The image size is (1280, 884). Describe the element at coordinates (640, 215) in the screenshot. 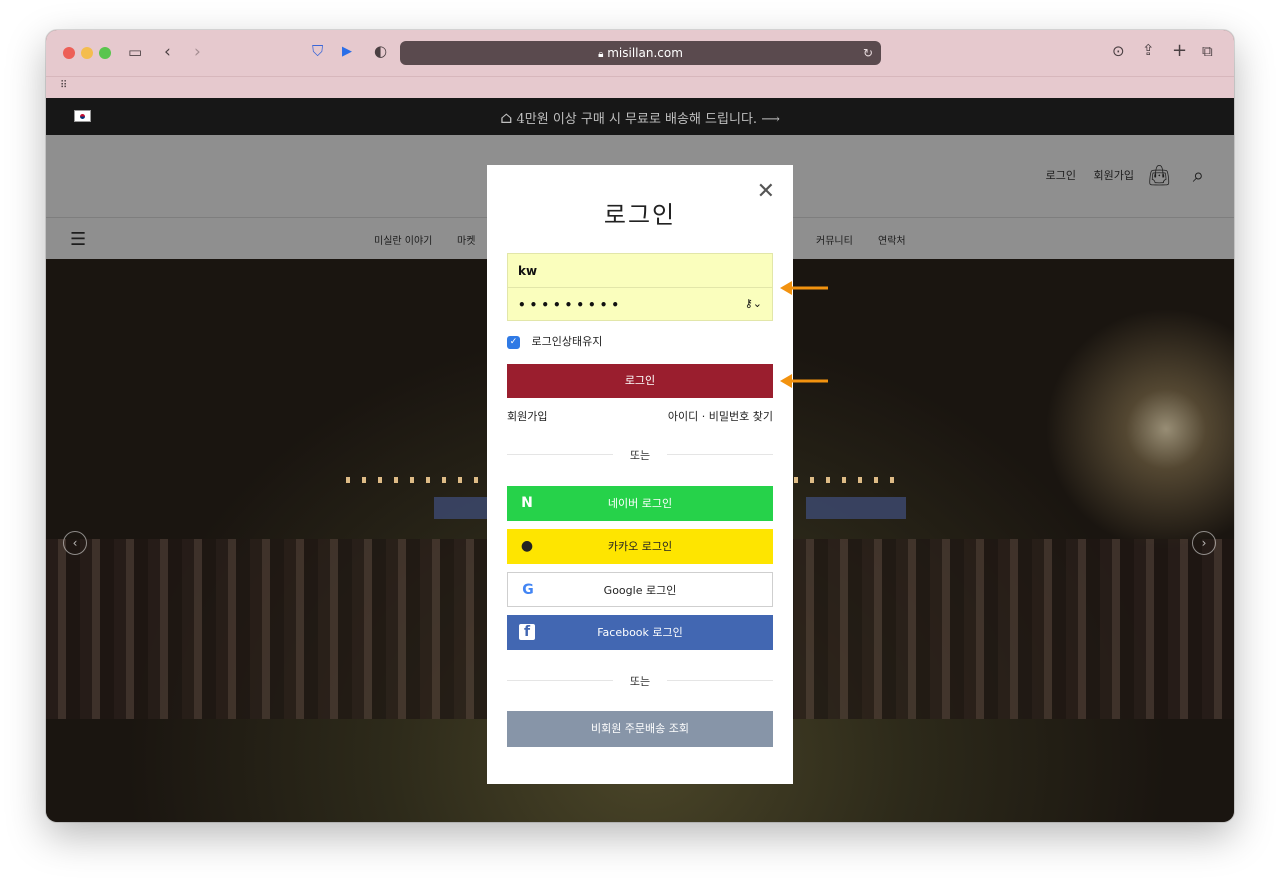

I see `modal-title: 로그인` at that location.